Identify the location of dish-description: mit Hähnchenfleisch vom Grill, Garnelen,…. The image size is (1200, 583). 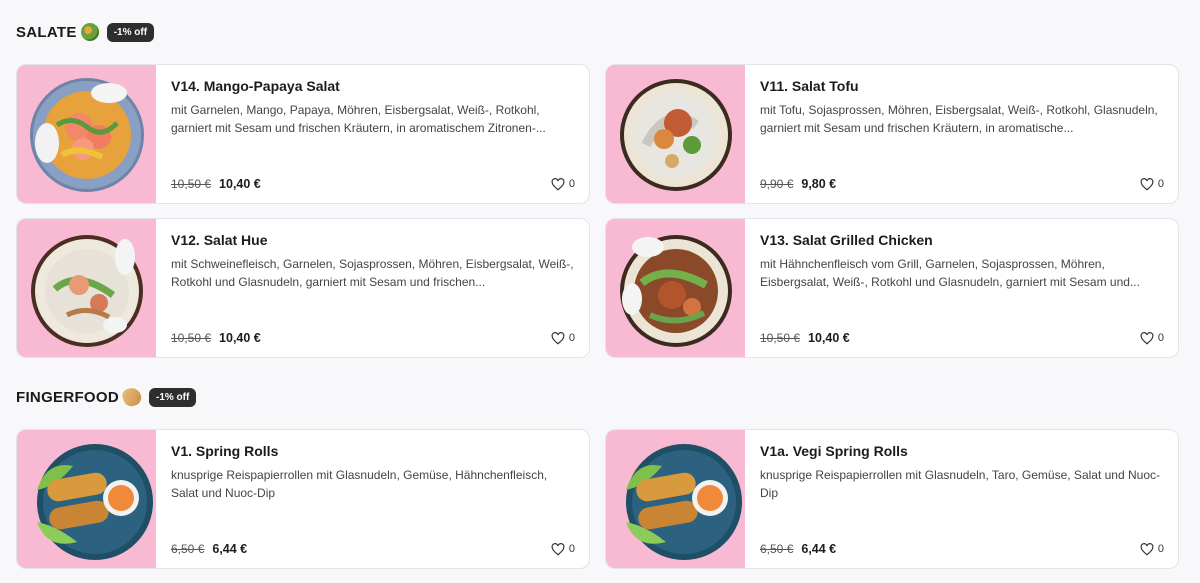
(950, 273).